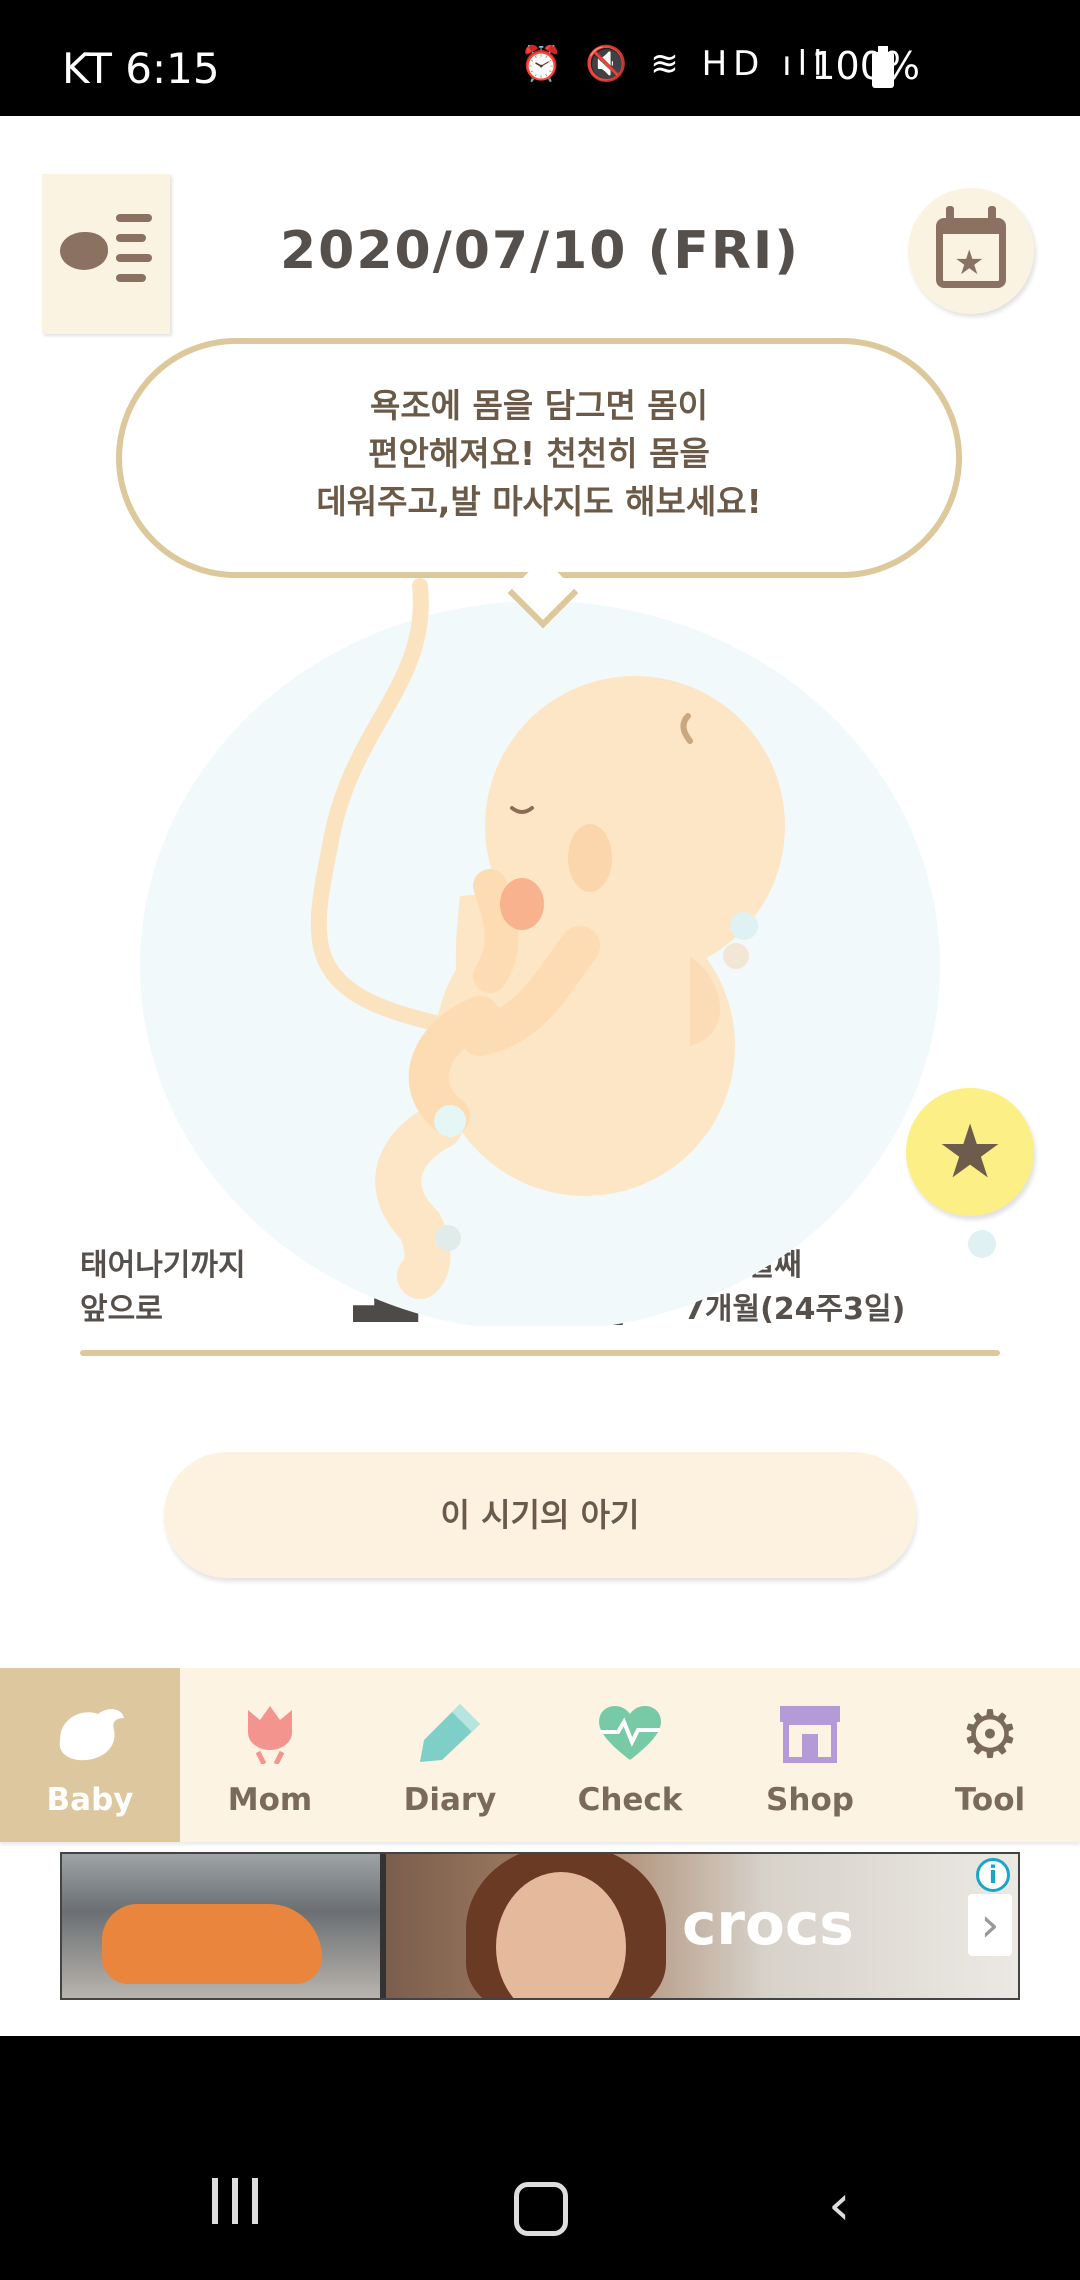  What do you see at coordinates (993, 1875) in the screenshot?
I see `ad-info-icon: i` at bounding box center [993, 1875].